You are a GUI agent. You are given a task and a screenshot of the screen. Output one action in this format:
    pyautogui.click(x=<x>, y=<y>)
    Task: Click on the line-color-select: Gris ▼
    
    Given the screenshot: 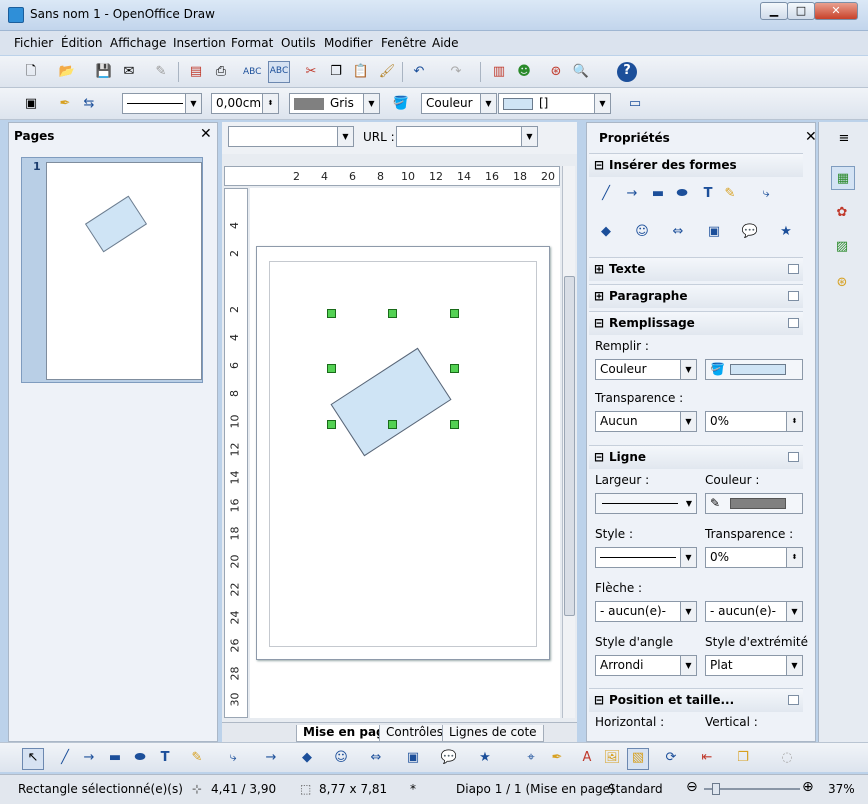 What is the action you would take?
    pyautogui.click(x=334, y=103)
    